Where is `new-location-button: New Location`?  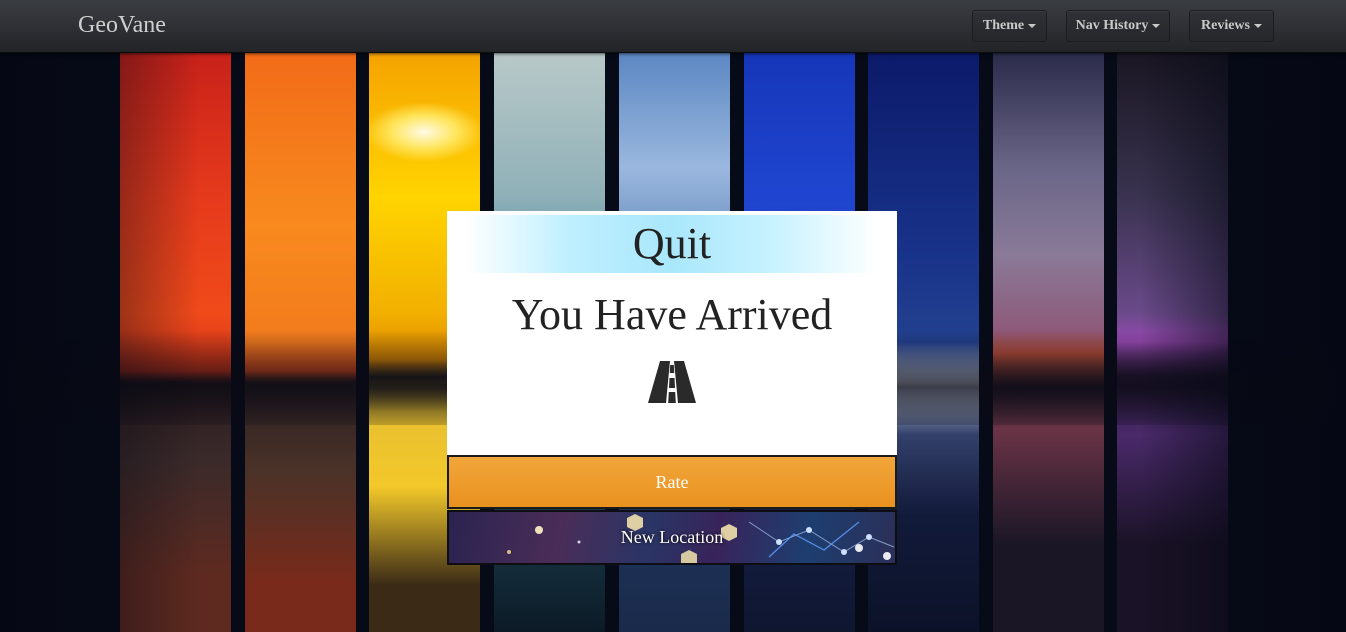 new-location-button: New Location is located at coordinates (672, 537).